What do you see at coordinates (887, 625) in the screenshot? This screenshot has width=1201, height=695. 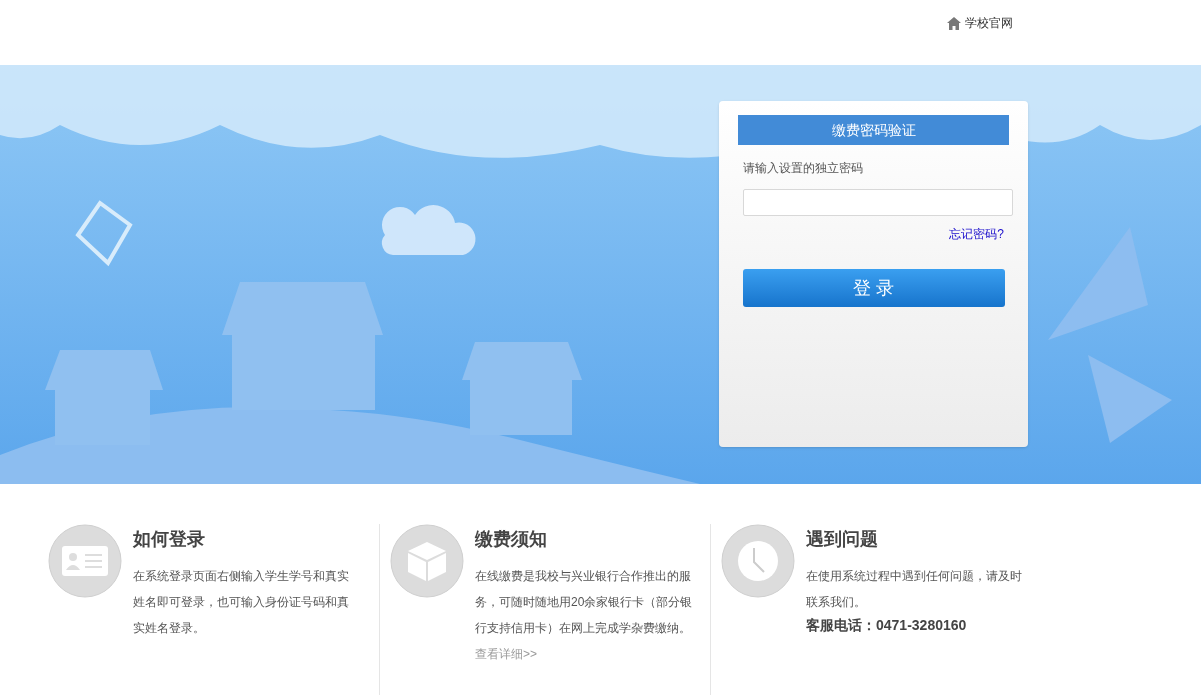 I see `hotline-text: 客服电话：0471-3280160` at bounding box center [887, 625].